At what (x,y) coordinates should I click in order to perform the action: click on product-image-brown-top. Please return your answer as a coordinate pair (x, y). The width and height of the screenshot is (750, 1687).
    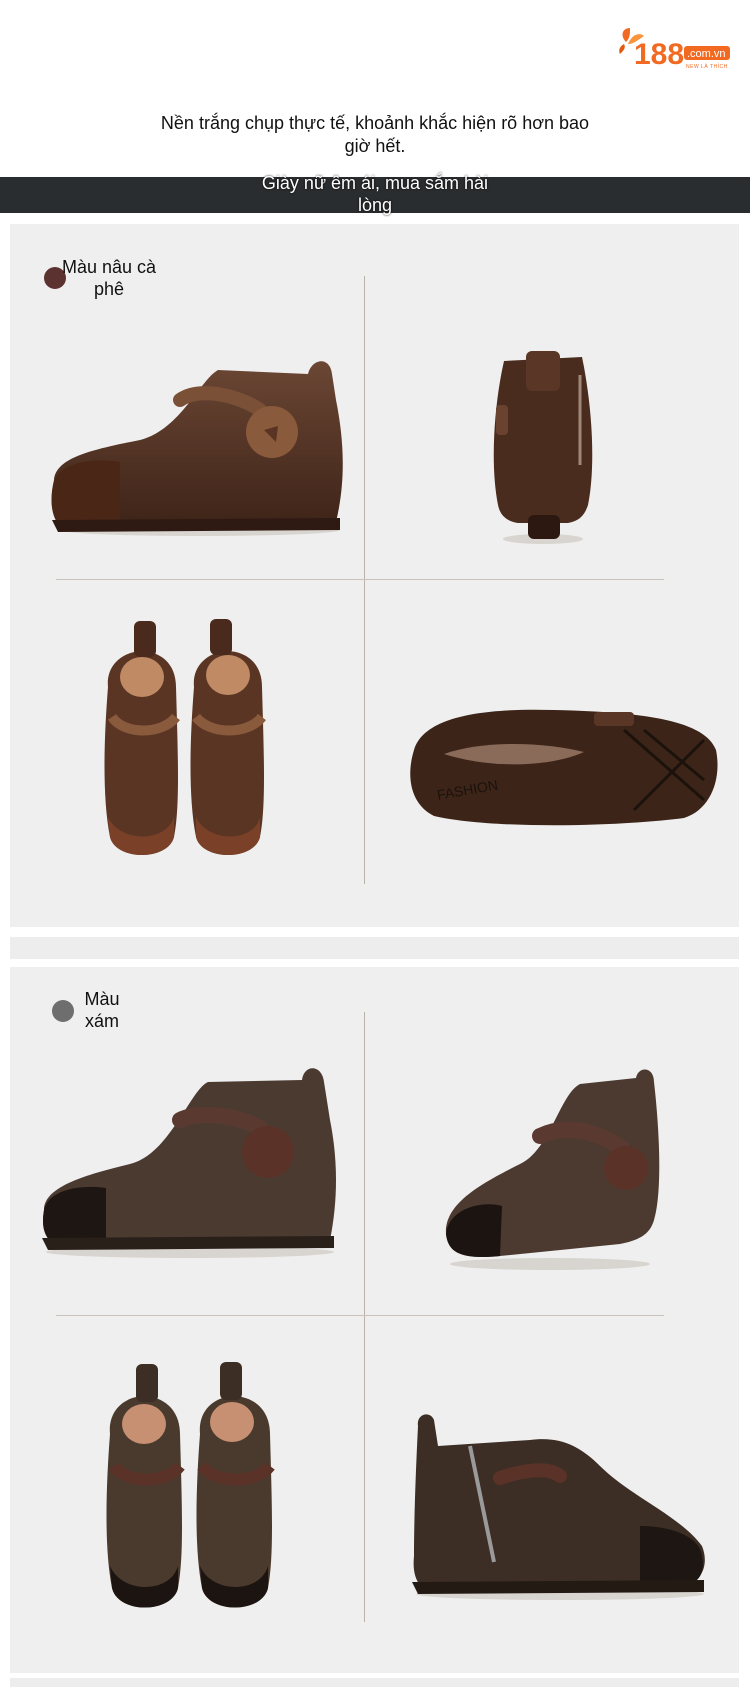
    Looking at the image, I should click on (185, 743).